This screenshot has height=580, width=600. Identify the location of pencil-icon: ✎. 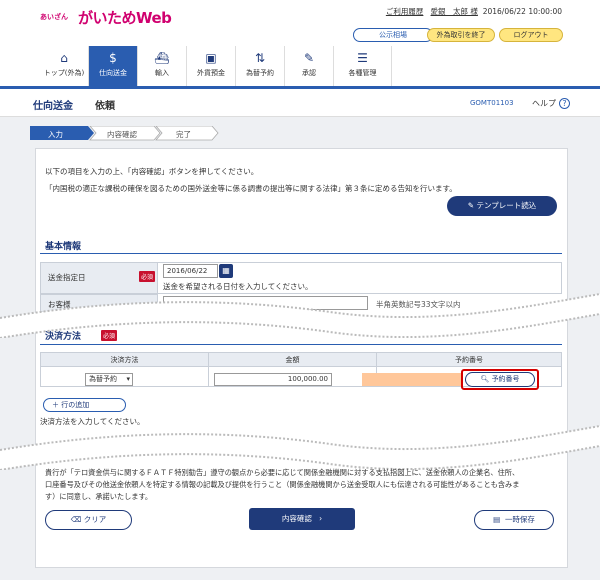
(471, 205).